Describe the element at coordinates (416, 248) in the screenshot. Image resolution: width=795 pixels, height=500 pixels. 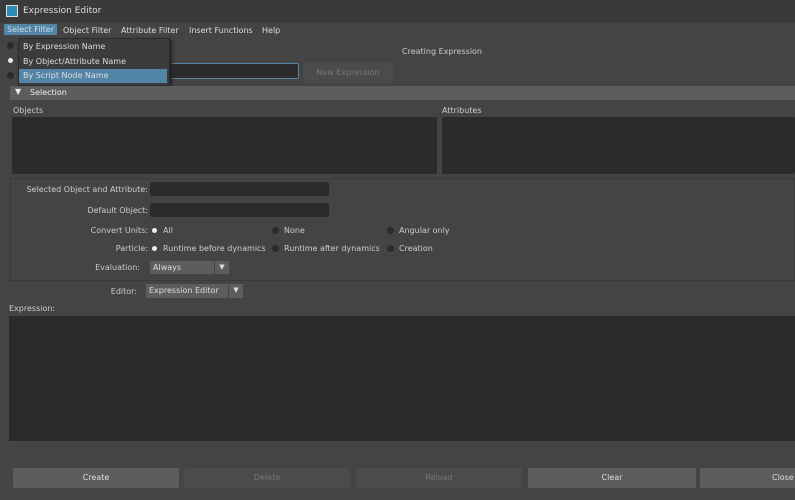
I see `particle-creation-label: Creation` at that location.